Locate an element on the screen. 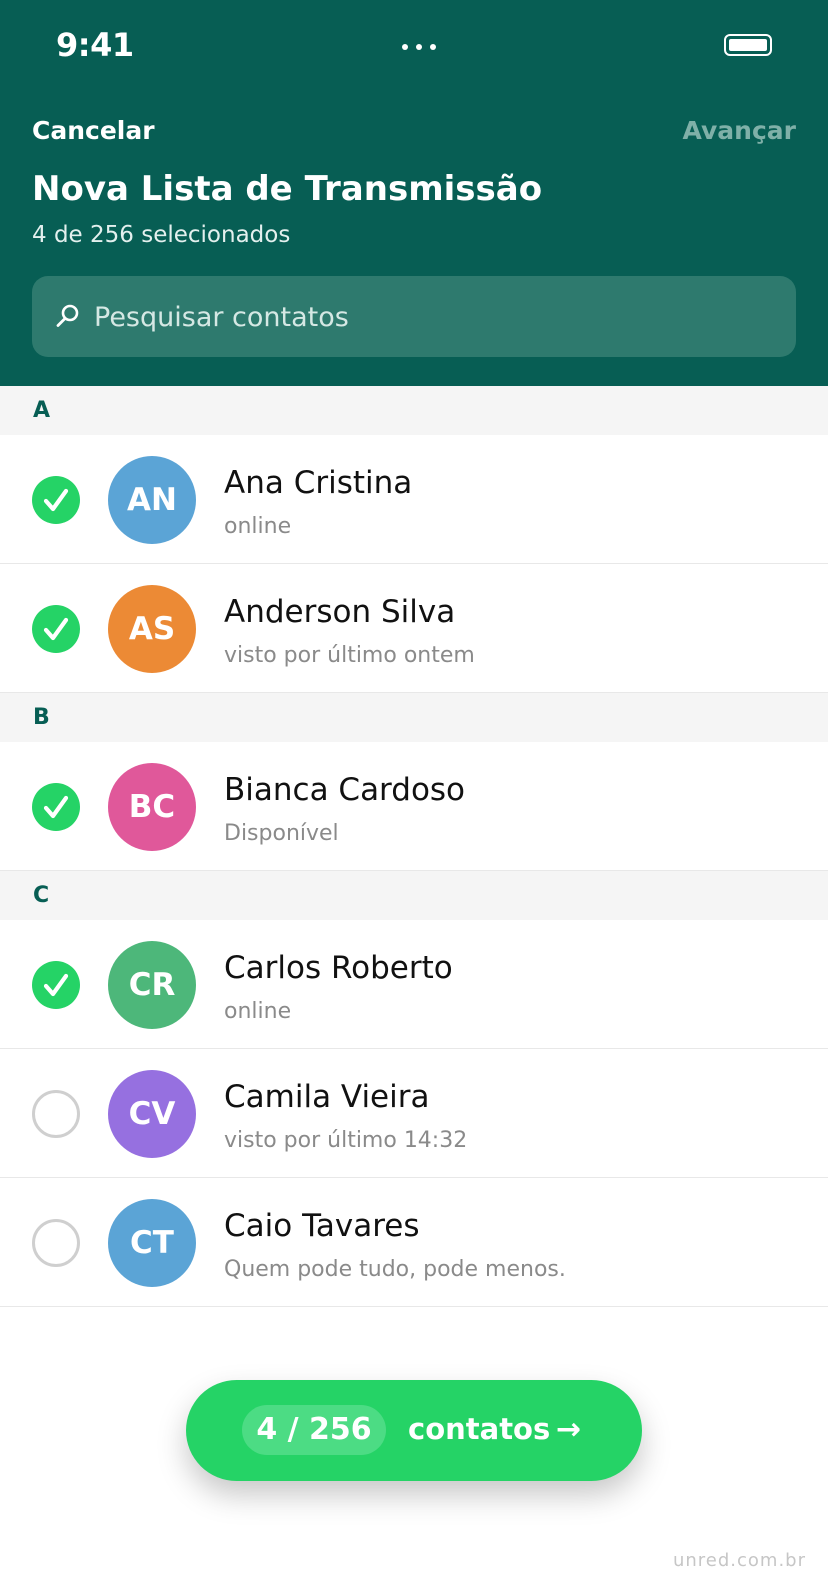 The image size is (828, 1586). contact-status: visto por último ontem is located at coordinates (349, 655).